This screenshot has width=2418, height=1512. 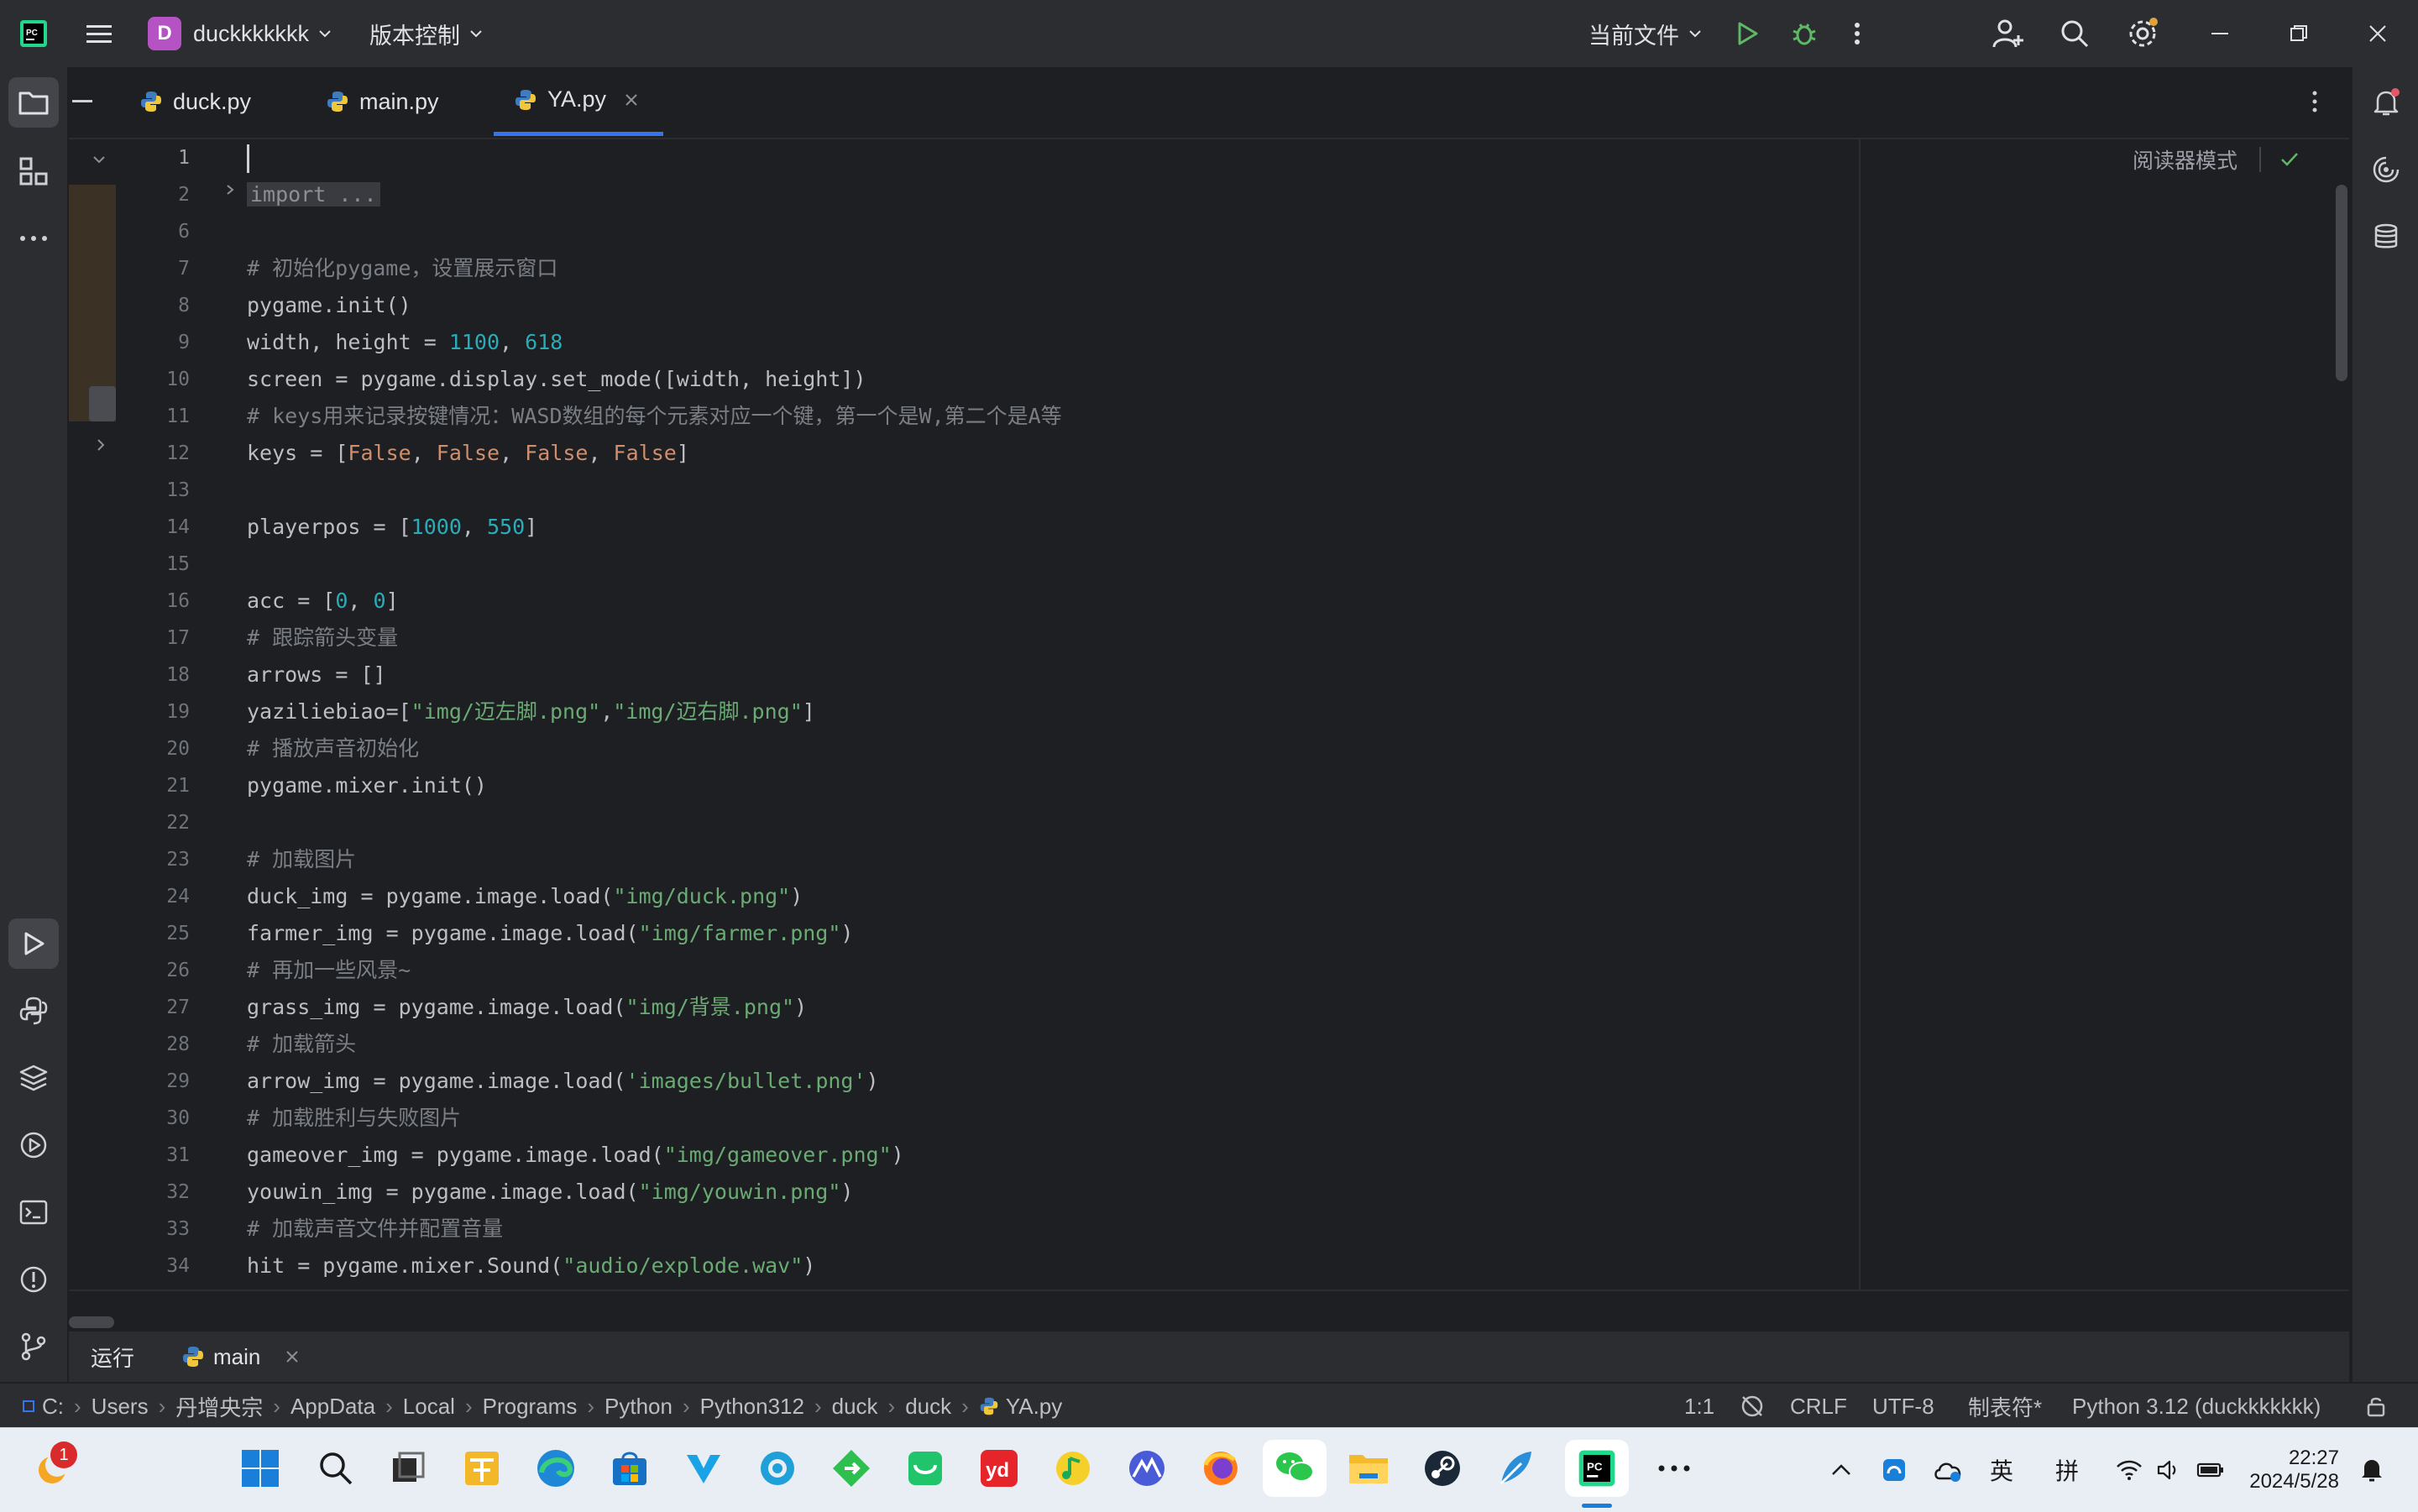 I want to click on code-line: width, height = 1100, 618, so click(x=405, y=342).